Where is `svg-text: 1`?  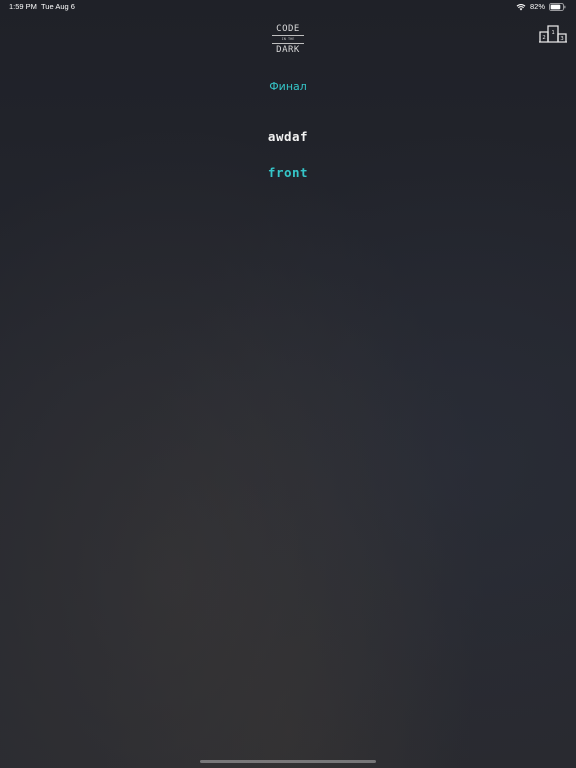 svg-text: 1 is located at coordinates (552, 33).